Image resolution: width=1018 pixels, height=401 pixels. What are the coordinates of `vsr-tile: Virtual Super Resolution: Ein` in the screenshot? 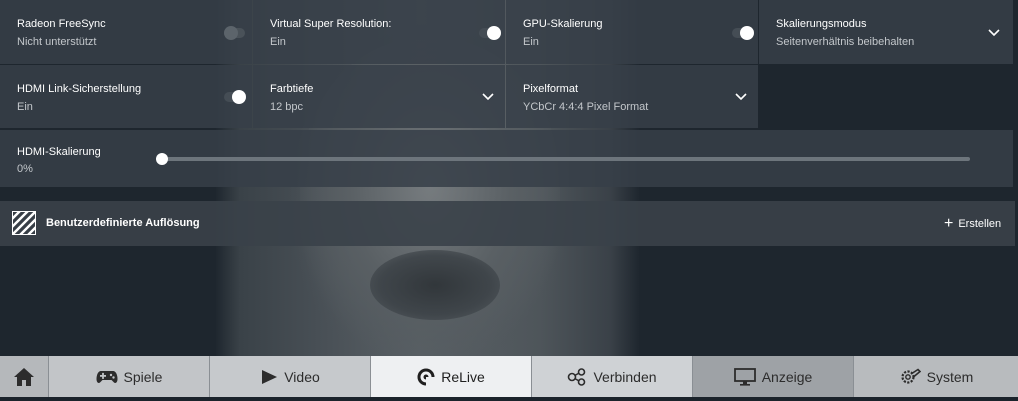 It's located at (379, 32).